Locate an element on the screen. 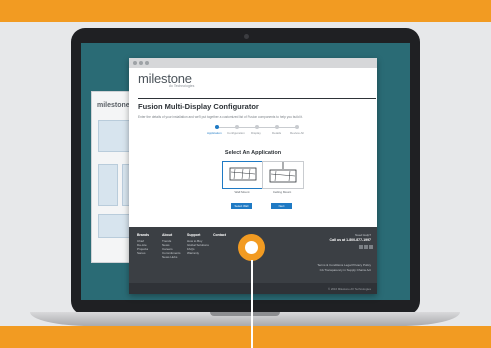 The width and height of the screenshot is (491, 348). copyright-text: © 2016 Milestone AV Technologies is located at coordinates (349, 289).